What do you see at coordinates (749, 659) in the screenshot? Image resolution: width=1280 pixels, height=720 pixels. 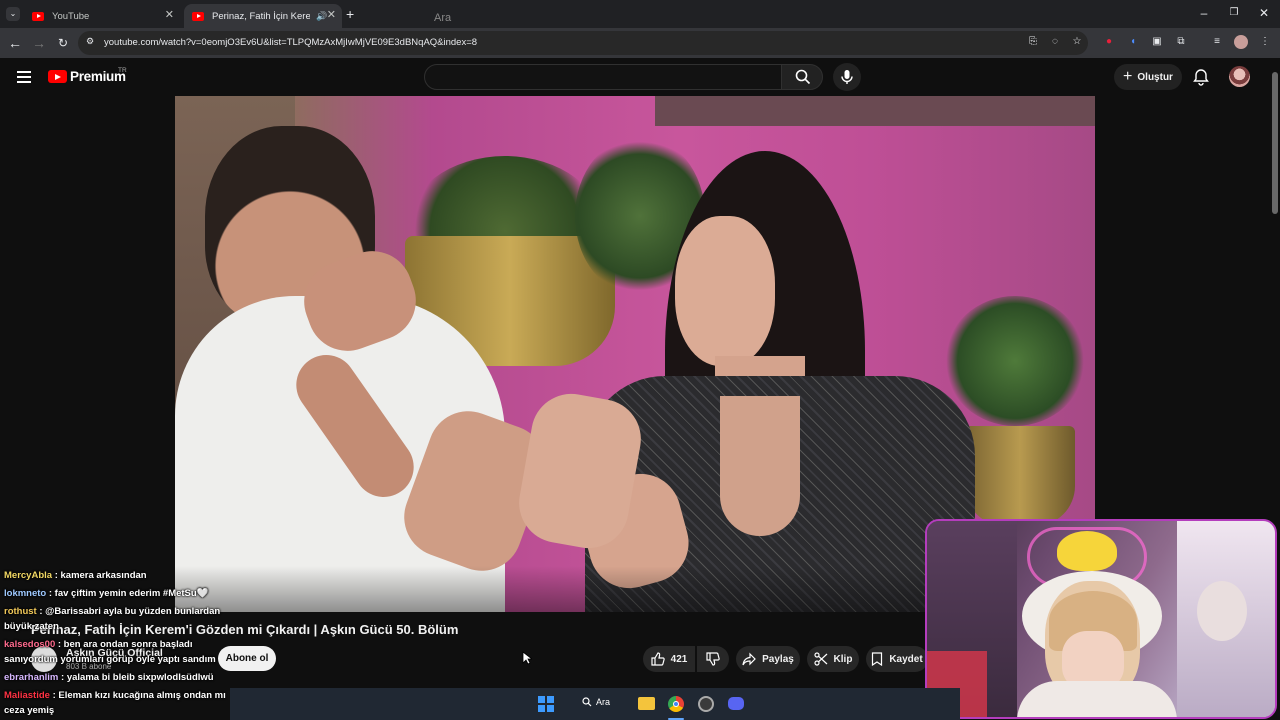 I see `share-icon` at bounding box center [749, 659].